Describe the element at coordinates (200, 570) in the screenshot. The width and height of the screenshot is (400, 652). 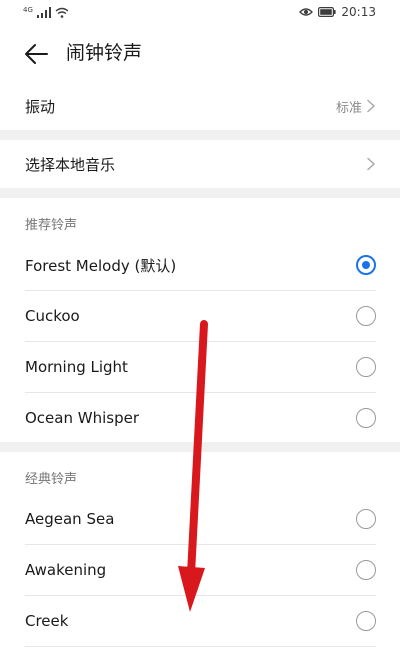
I see `ringtone-row: Awakening` at that location.